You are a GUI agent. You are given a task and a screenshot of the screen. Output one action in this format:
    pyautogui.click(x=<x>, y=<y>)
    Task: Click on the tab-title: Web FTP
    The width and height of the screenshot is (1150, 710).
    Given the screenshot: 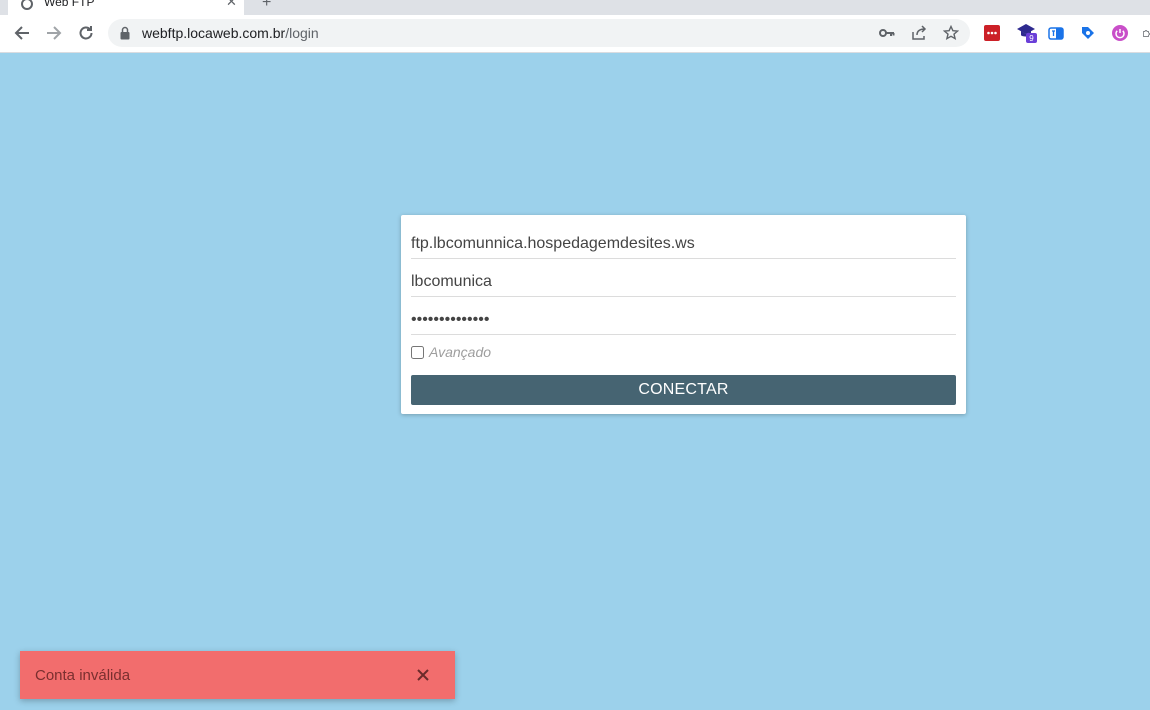 What is the action you would take?
    pyautogui.click(x=69, y=4)
    